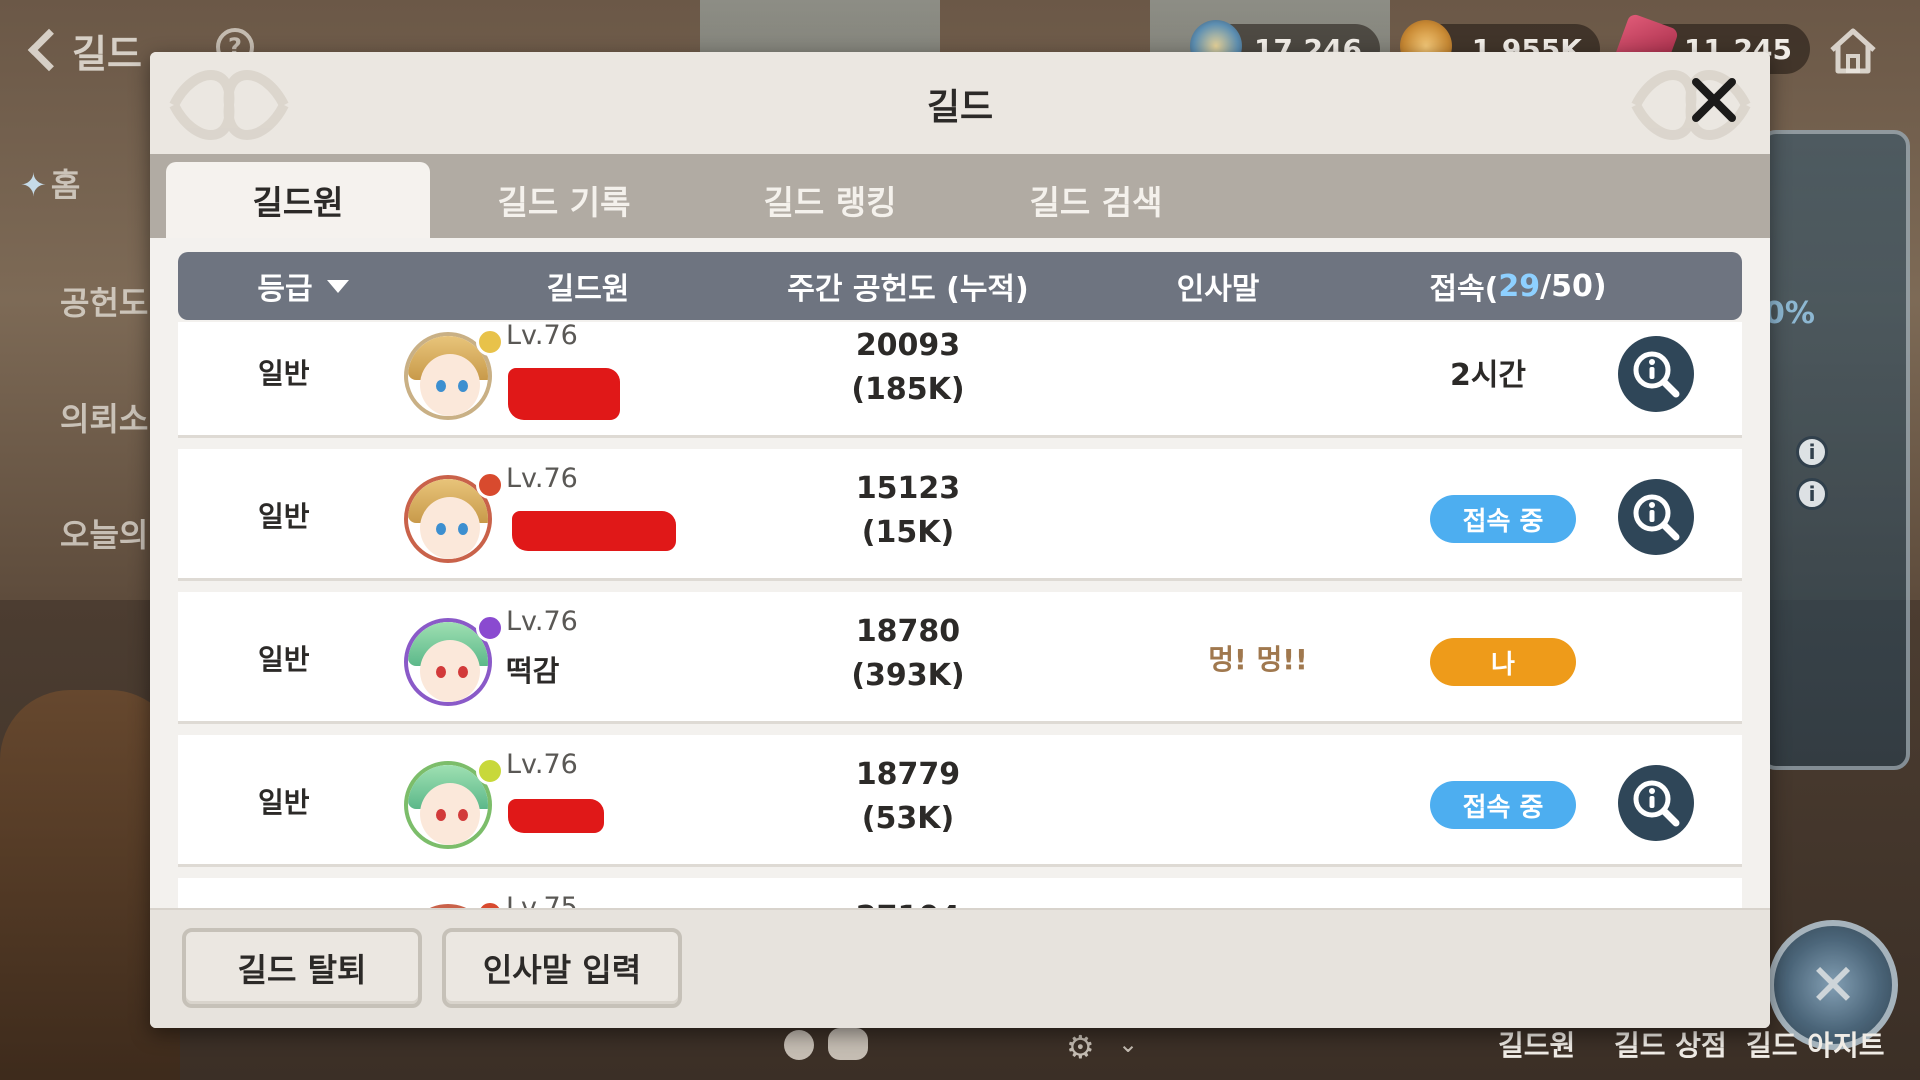 This screenshot has height=1080, width=1920. What do you see at coordinates (908, 654) in the screenshot?
I see `member-contribution: 18780 (393K)` at bounding box center [908, 654].